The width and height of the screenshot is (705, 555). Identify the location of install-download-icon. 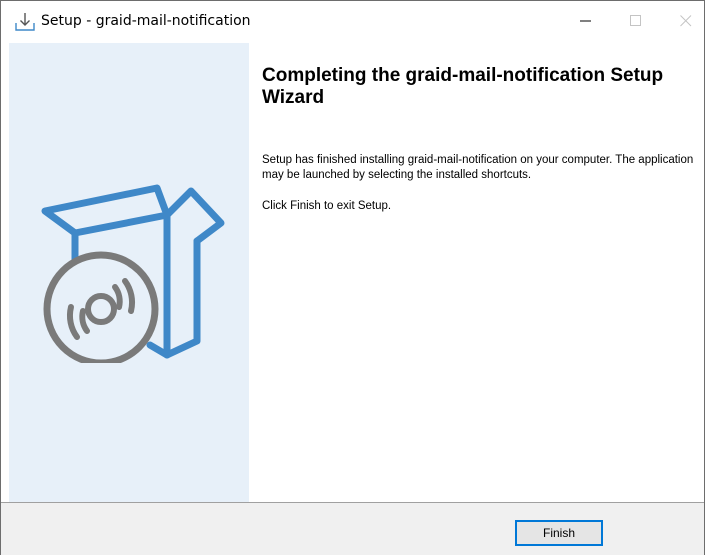
(25, 22).